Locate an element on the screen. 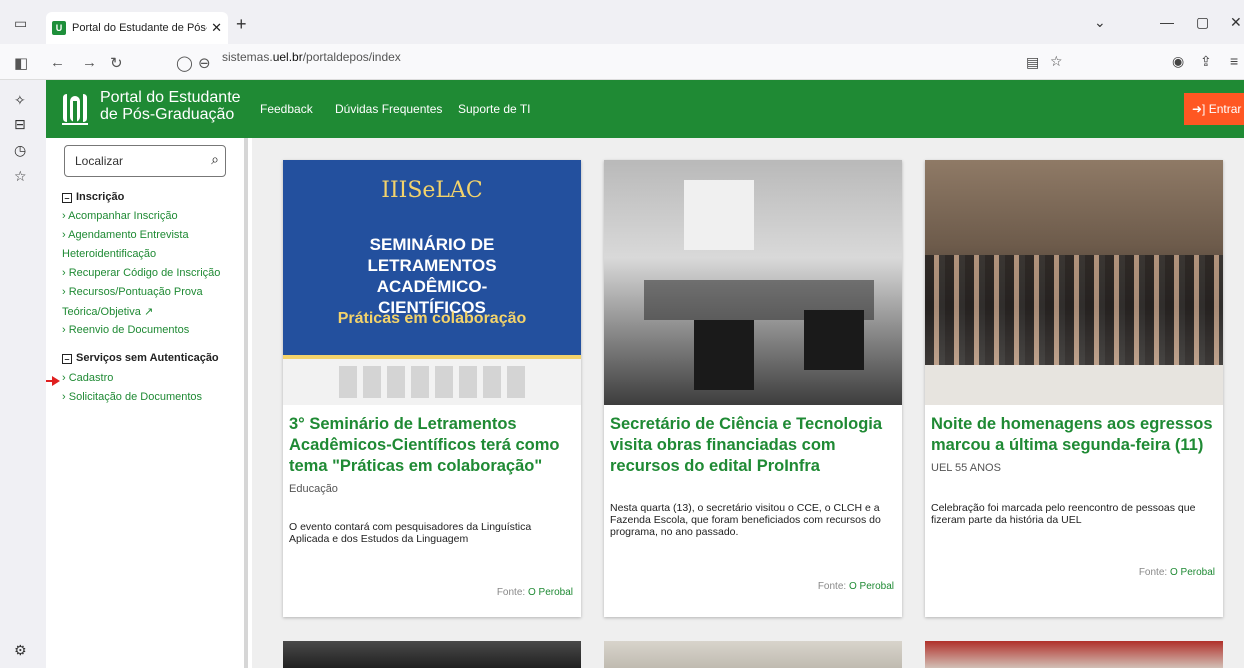 The image size is (1244, 668). link-label: Recursos/Pontuação Prova is located at coordinates (135, 292).